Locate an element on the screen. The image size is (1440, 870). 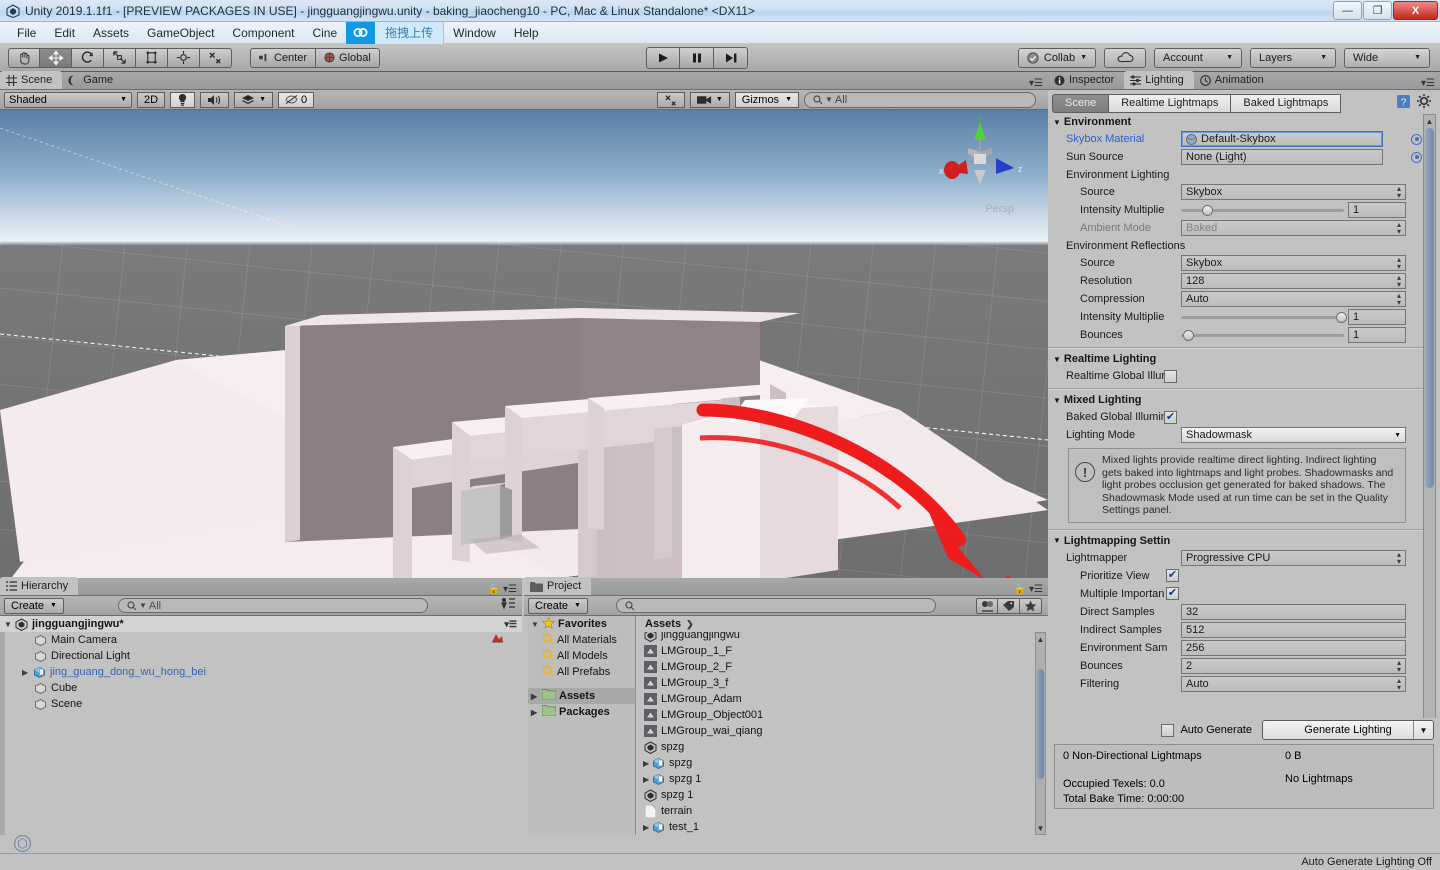
play-button is located at coordinates (663, 57).